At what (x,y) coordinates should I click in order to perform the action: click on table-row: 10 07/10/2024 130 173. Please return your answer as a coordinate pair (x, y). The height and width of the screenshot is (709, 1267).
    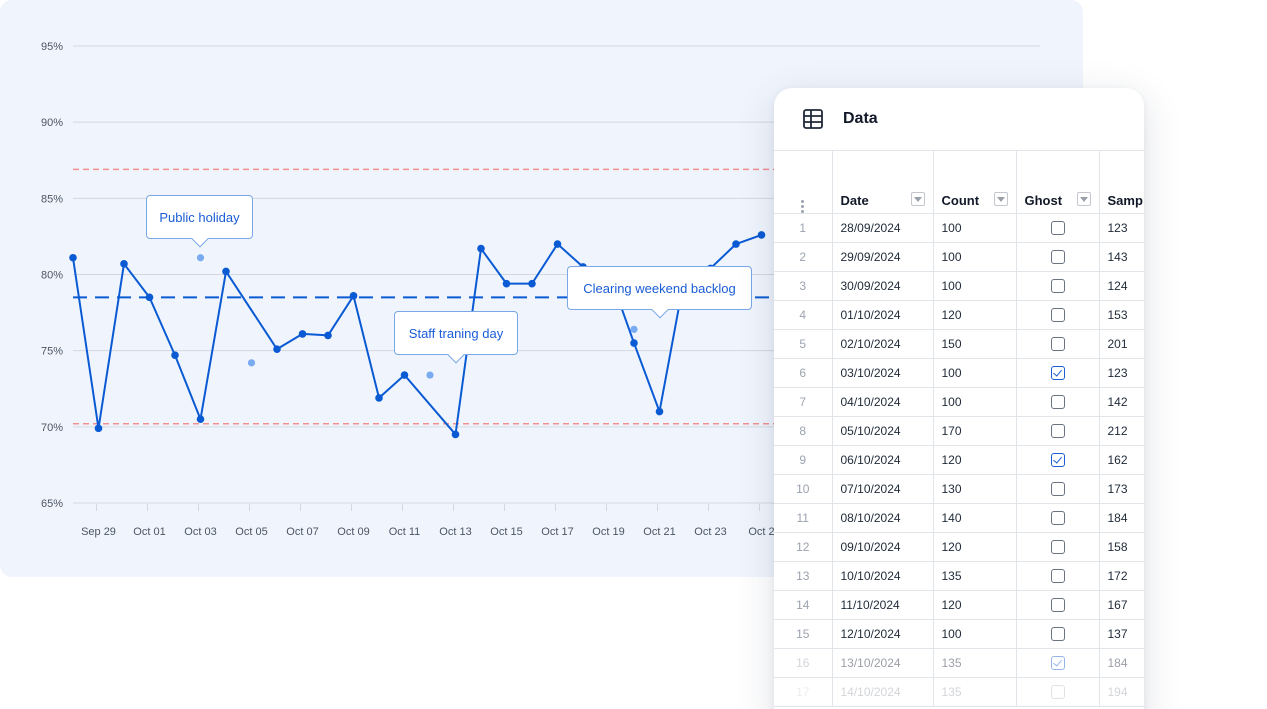
    Looking at the image, I should click on (959, 489).